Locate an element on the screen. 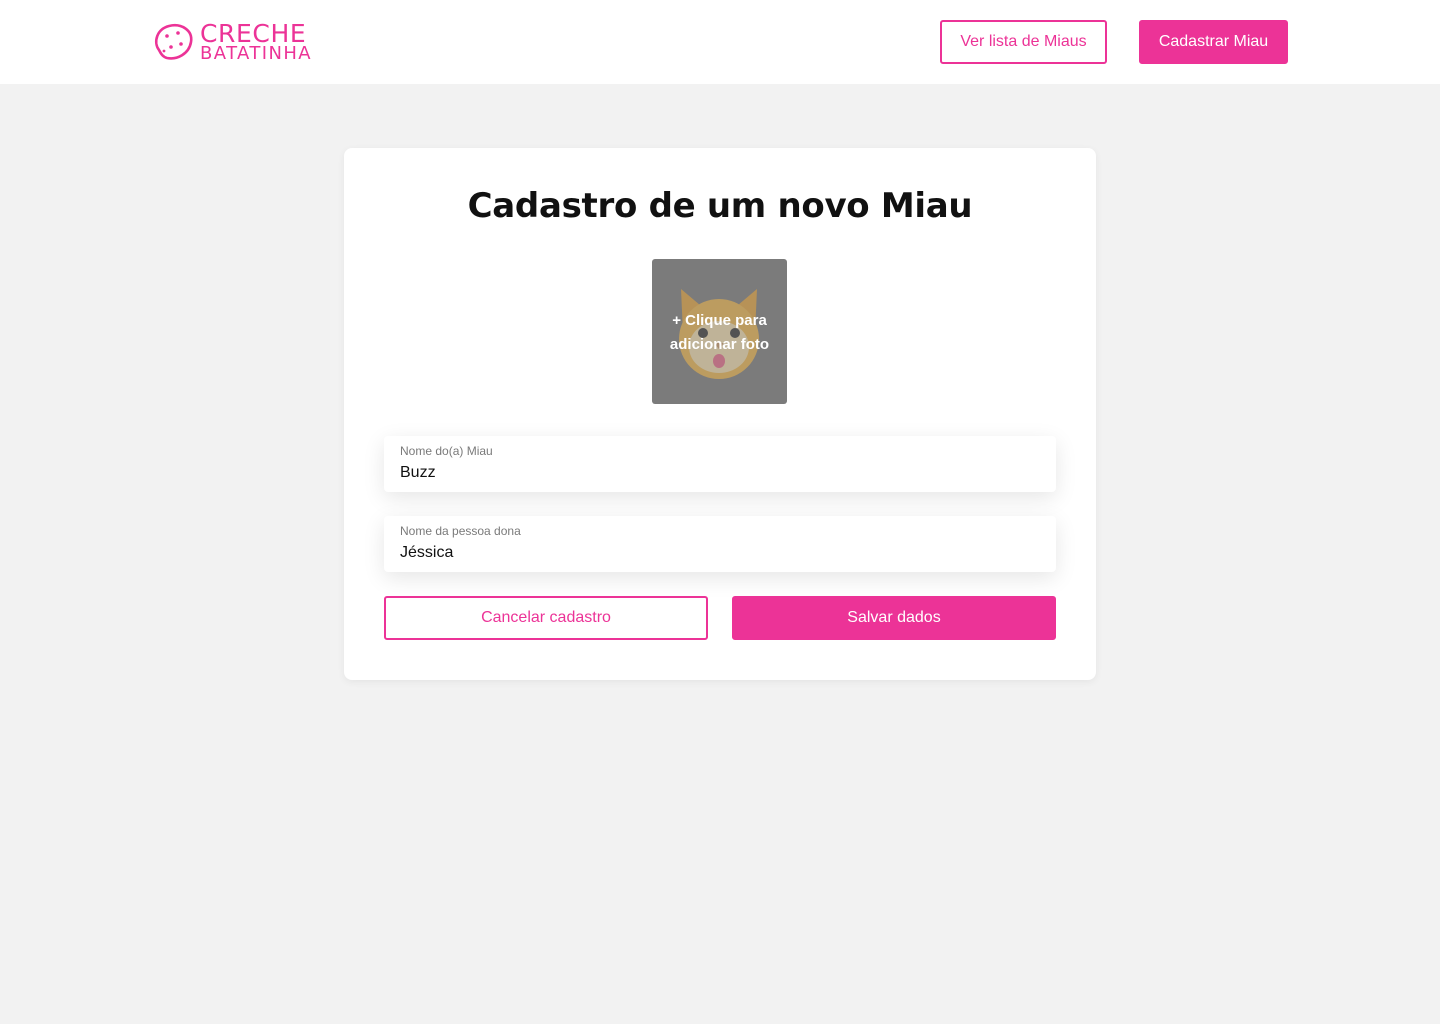 The height and width of the screenshot is (1024, 1440). photo-upload-label: + Clique para adicionar foto is located at coordinates (719, 333).